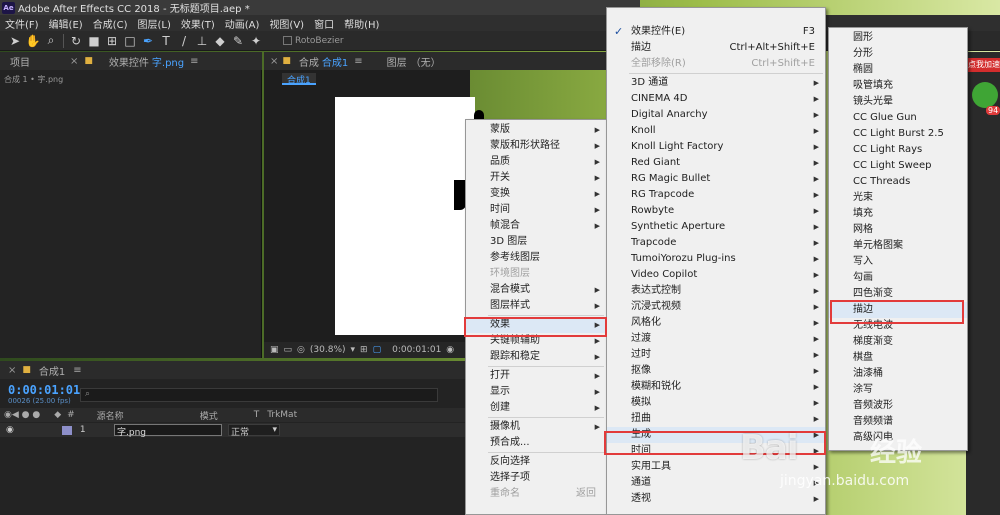 The height and width of the screenshot is (515, 1000). I want to click on snapshot-icon: ◉, so click(450, 350).